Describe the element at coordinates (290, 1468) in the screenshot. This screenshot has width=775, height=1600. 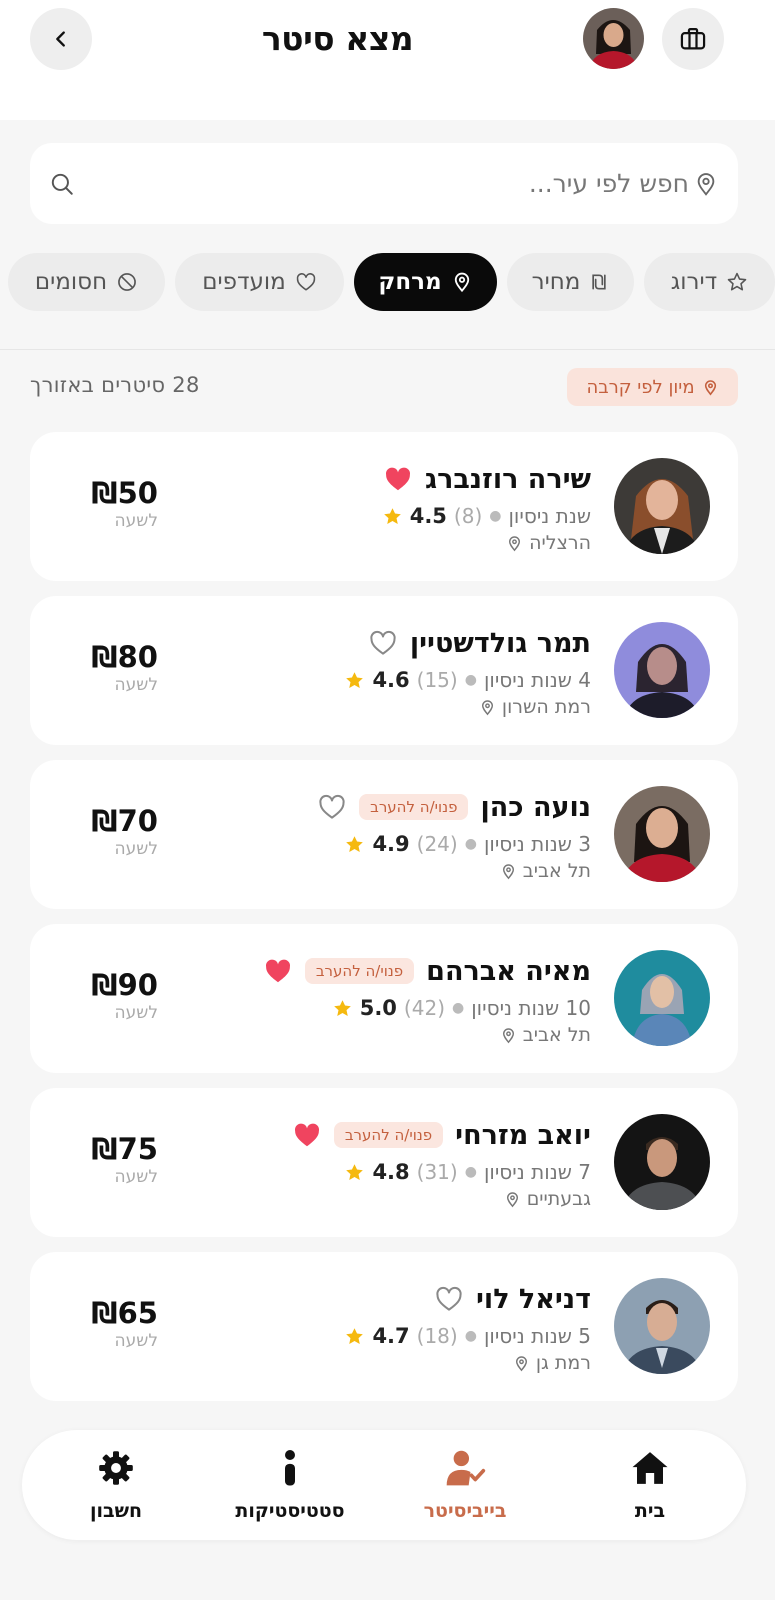
I see `info-icon` at that location.